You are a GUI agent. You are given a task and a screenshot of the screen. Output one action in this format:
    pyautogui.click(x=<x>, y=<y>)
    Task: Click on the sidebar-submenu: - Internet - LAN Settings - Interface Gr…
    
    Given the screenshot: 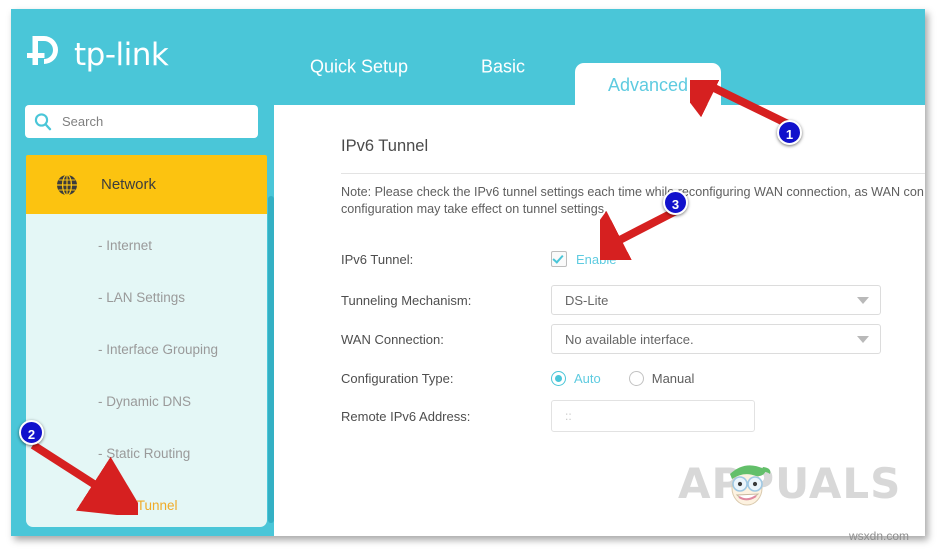 What is the action you would take?
    pyautogui.click(x=146, y=370)
    